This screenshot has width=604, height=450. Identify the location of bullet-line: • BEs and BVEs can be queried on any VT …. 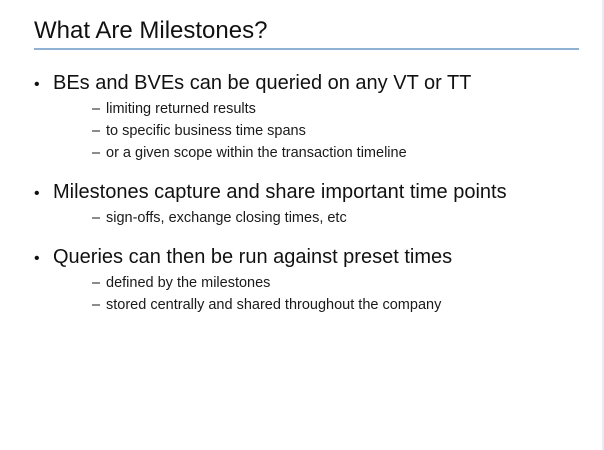
(306, 84).